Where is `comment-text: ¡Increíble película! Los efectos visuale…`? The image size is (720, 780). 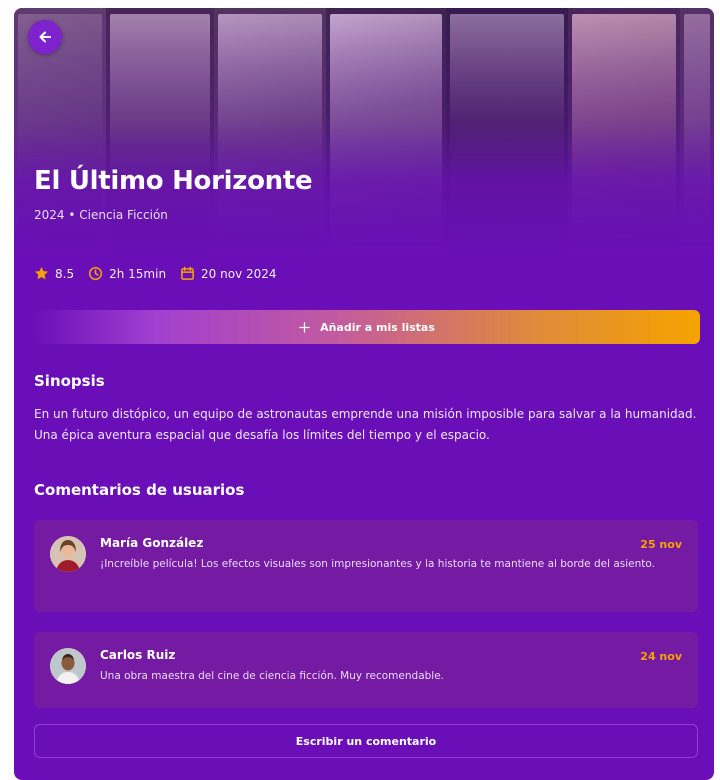 comment-text: ¡Increíble película! Los efectos visuale… is located at coordinates (377, 564).